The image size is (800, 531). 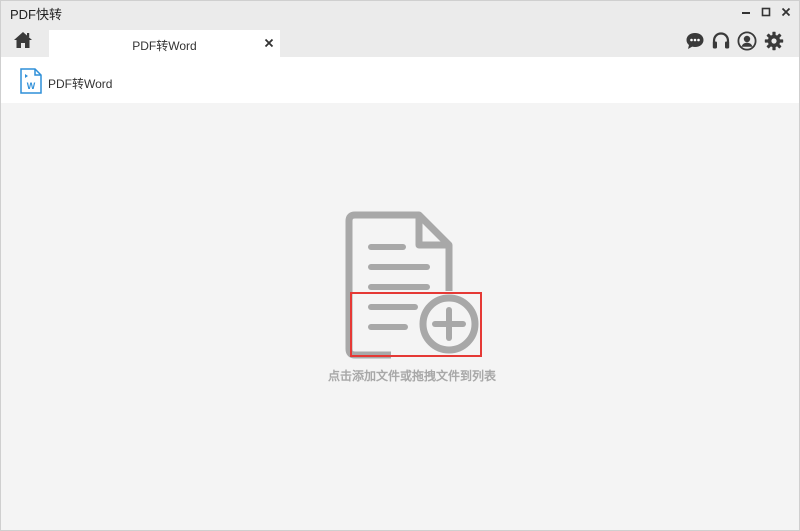 What do you see at coordinates (400, 12) in the screenshot?
I see `title-bar: PDF快转` at bounding box center [400, 12].